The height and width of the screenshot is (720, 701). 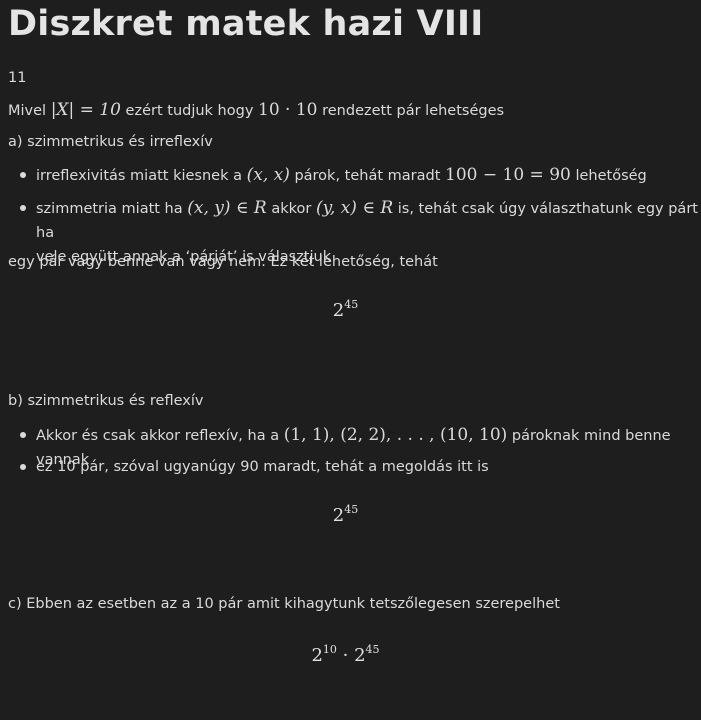 I want to click on part-b-result: 245, so click(x=345, y=514).